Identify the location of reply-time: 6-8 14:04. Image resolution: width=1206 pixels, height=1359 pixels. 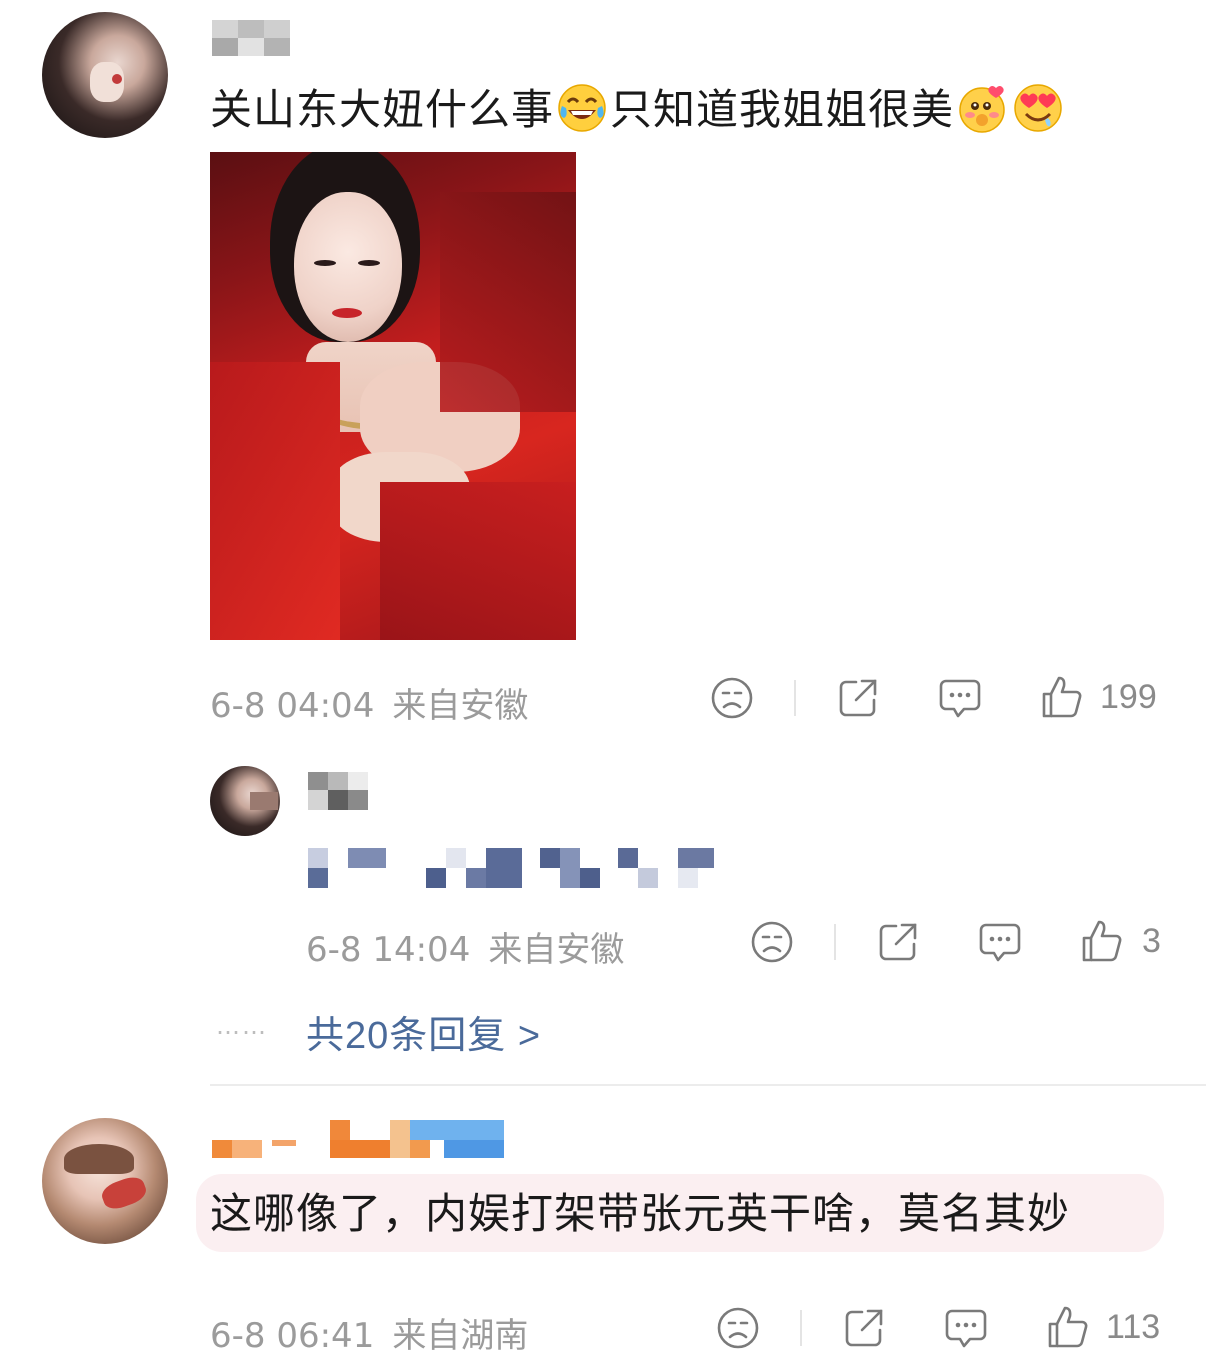
(388, 950).